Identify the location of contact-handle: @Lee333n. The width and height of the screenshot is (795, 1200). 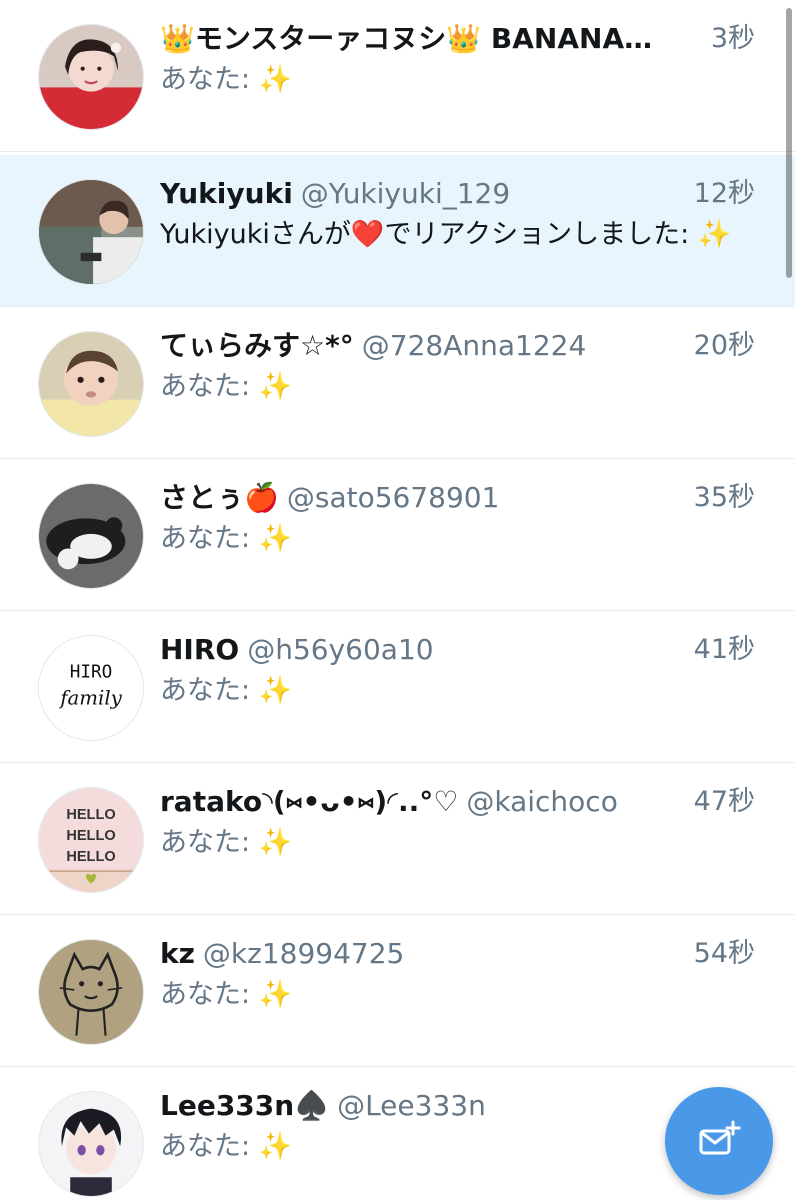
(411, 1105).